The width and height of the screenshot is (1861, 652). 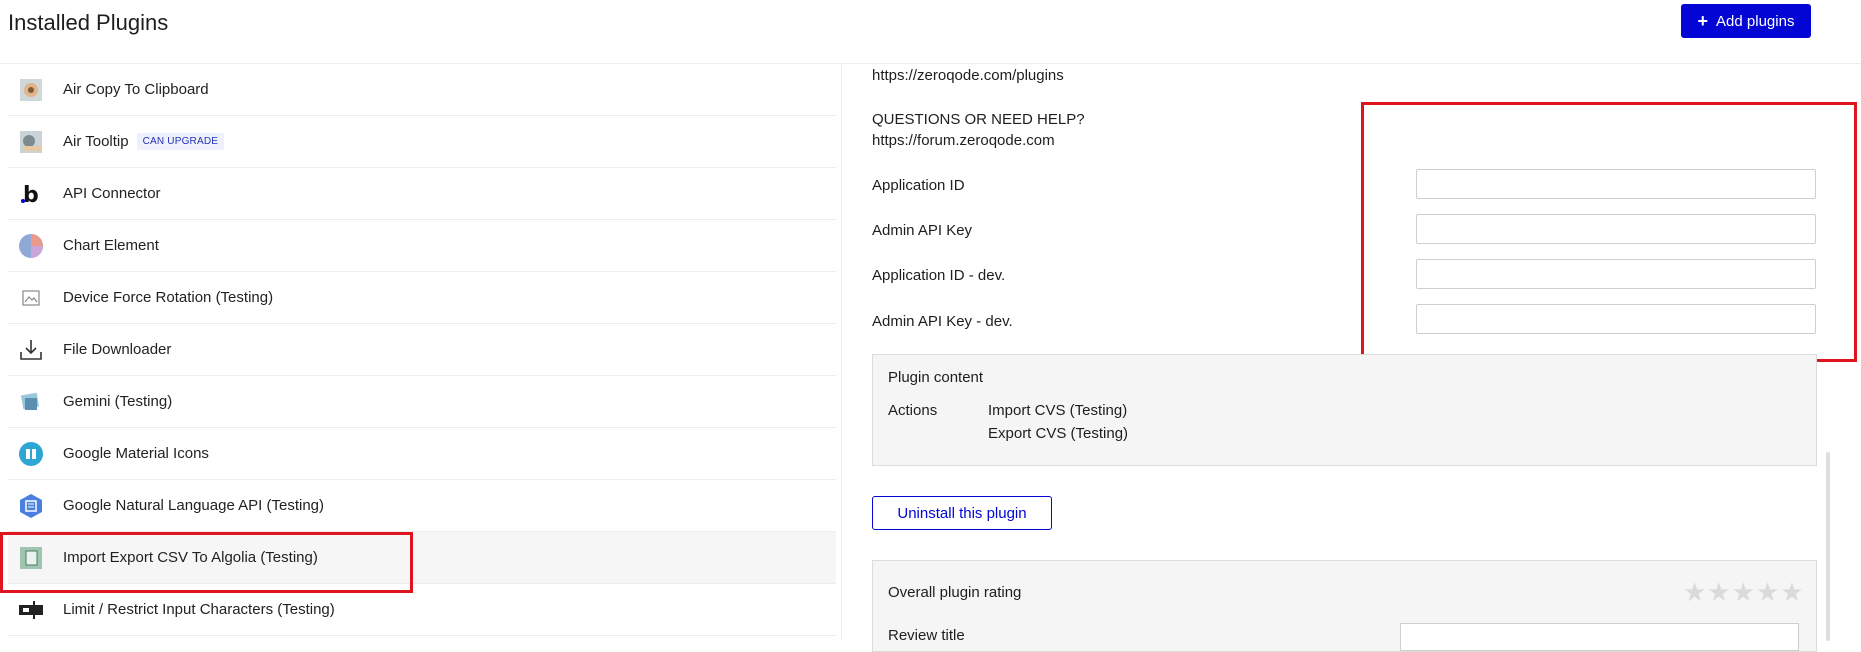 I want to click on admin-api-key-dev-label: Admin API Key - dev., so click(x=942, y=321).